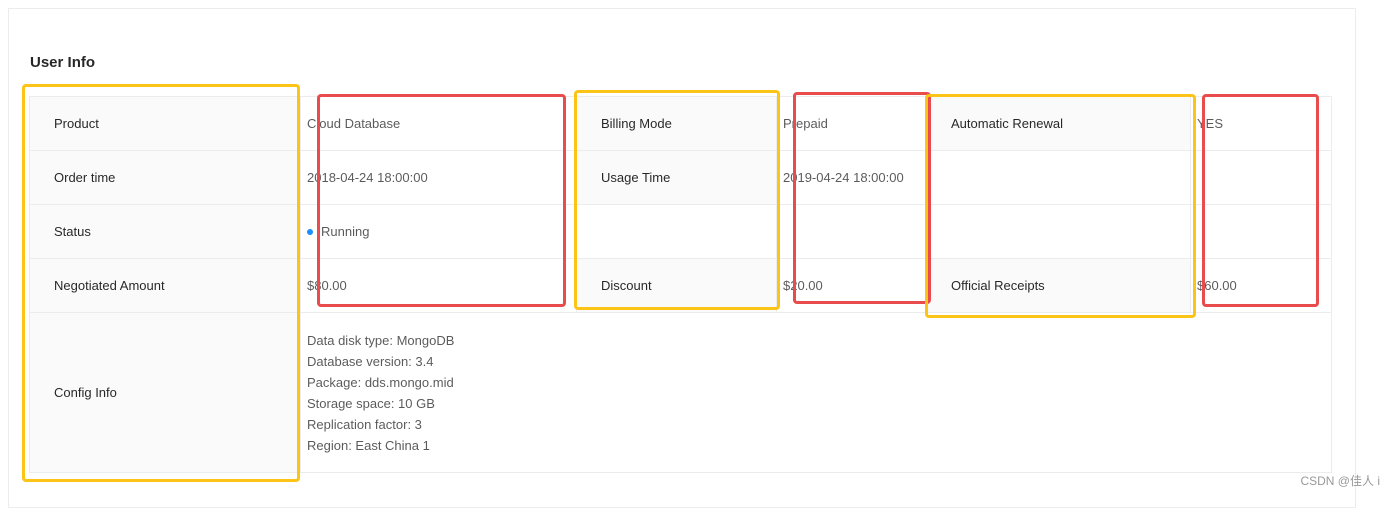 This screenshot has width=1390, height=508. Describe the element at coordinates (381, 340) in the screenshot. I see `config-line: Data disk type: MongoDB` at that location.